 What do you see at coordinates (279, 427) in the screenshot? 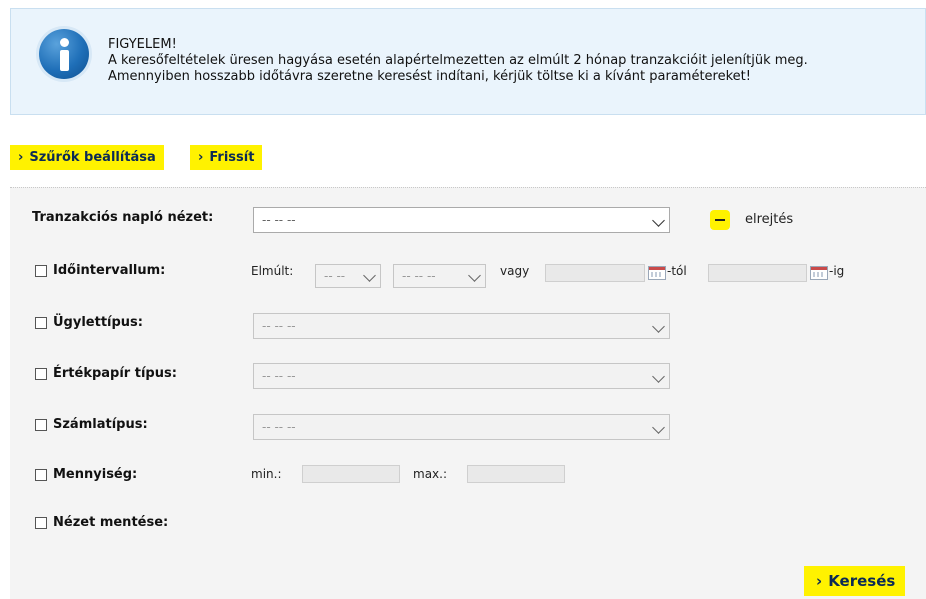
I see `account-type-value: -- -- --` at bounding box center [279, 427].